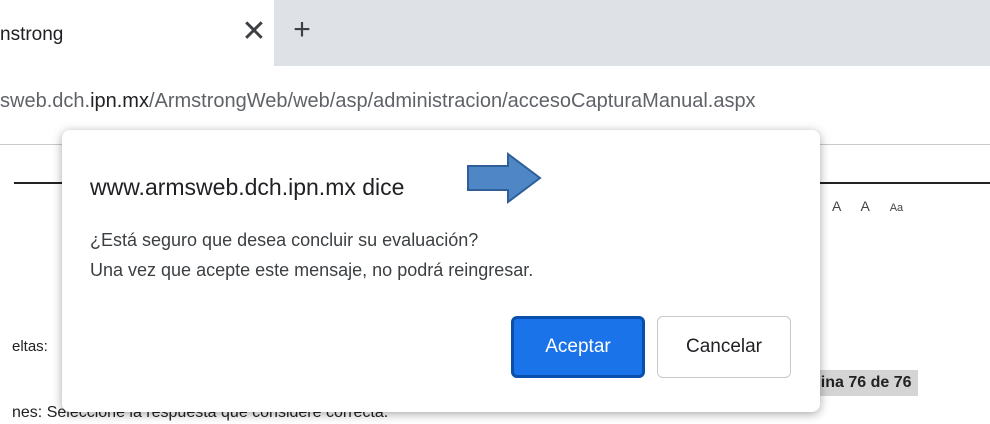  What do you see at coordinates (119, 101) in the screenshot?
I see `url-host: ipn.mx` at bounding box center [119, 101].